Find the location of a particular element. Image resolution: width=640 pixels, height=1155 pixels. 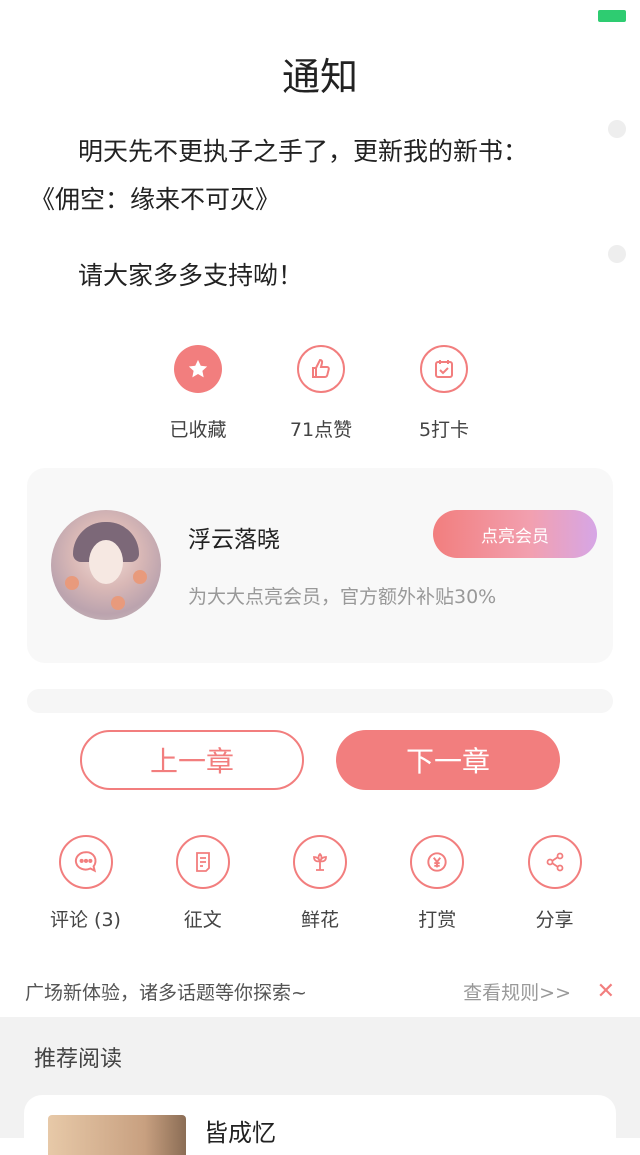

comment-label: 评论 (3) is located at coordinates (85, 920).